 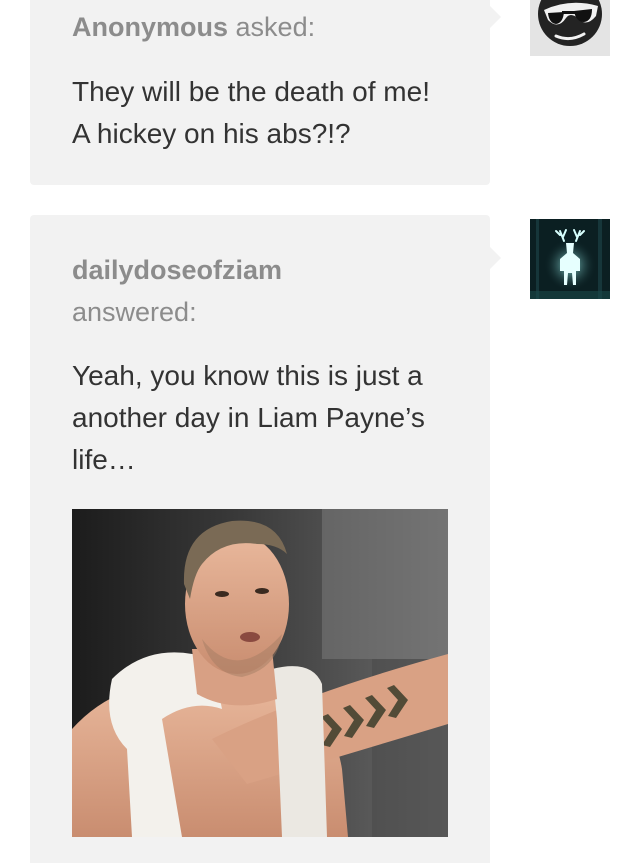 What do you see at coordinates (177, 270) in the screenshot?
I see `answerer-name: dailydoseofziam` at bounding box center [177, 270].